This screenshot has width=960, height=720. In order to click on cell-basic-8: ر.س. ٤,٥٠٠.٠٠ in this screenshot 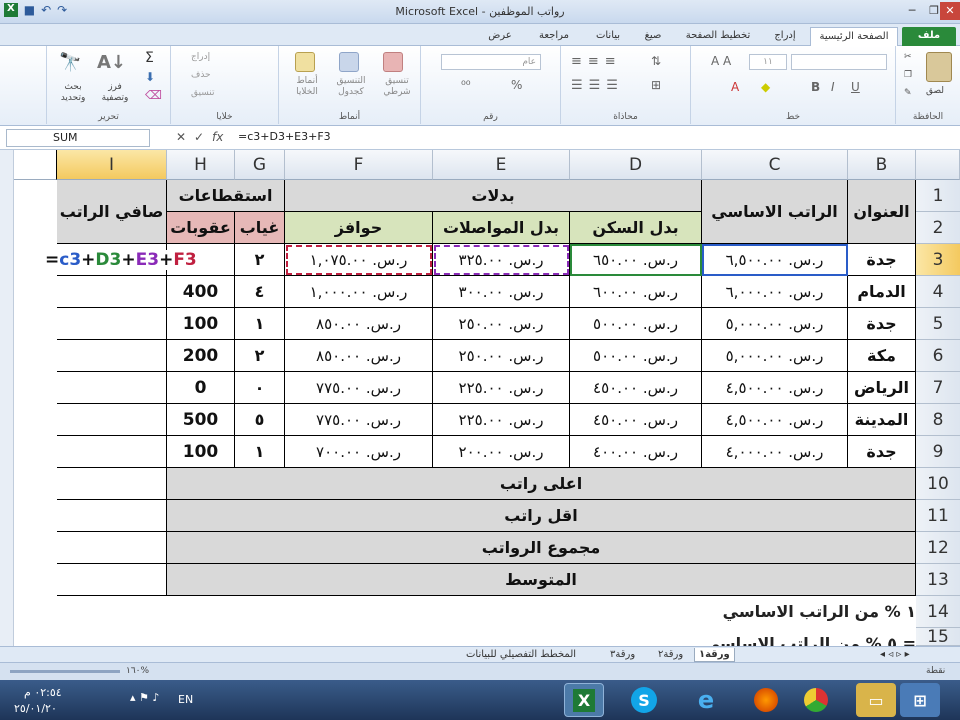, I will do `click(775, 420)`.